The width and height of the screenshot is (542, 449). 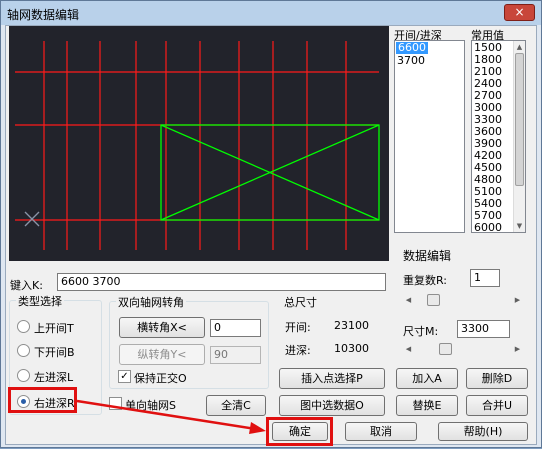 I want to click on vertical-angle-button: 纵转角Y<, so click(x=162, y=354).